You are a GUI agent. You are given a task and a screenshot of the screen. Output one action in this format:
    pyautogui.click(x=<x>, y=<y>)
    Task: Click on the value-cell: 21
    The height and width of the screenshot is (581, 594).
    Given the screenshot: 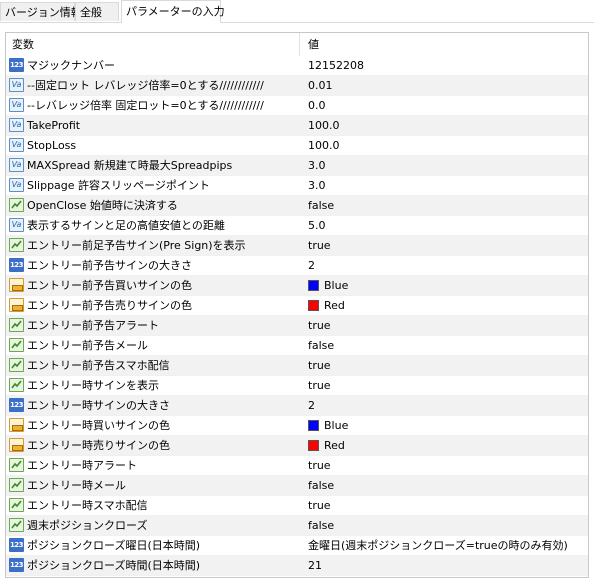 What is the action you would take?
    pyautogui.click(x=444, y=565)
    